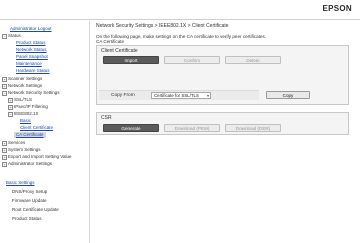  What do you see at coordinates (20, 183) in the screenshot?
I see `sidebar-basic-settings-link: Basic Settings` at bounding box center [20, 183].